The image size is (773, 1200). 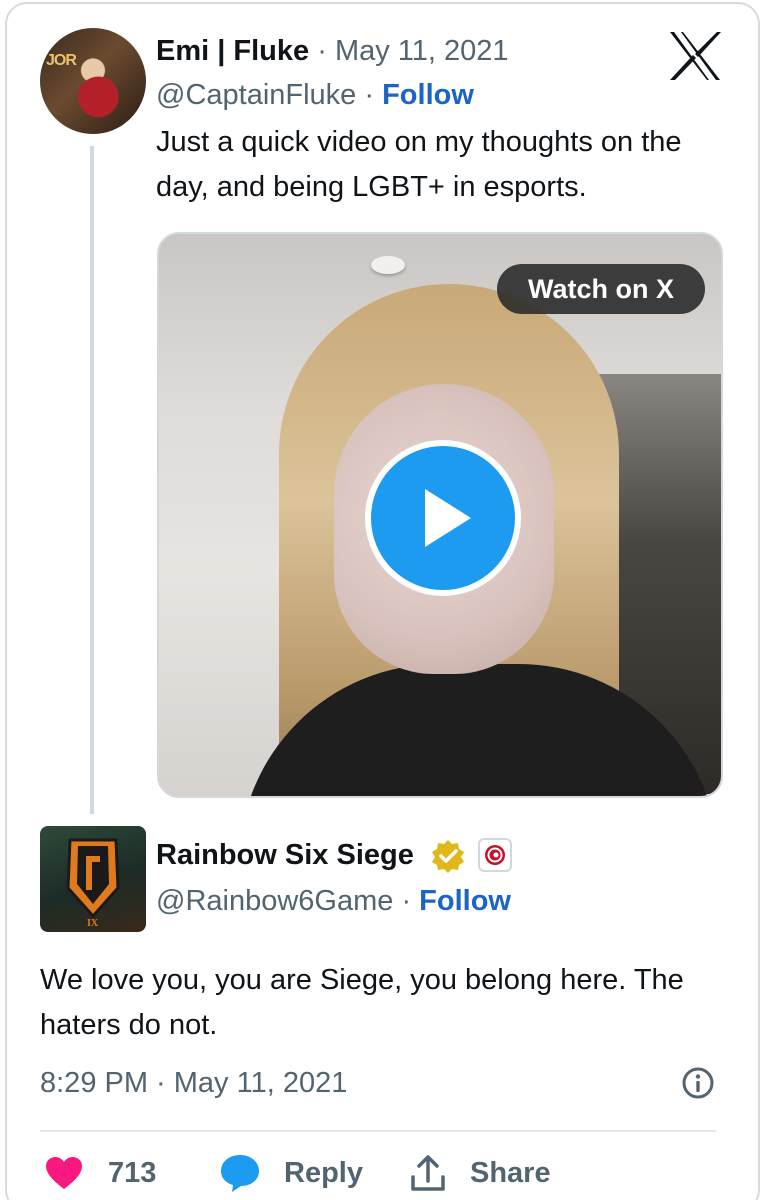 What do you see at coordinates (93, 81) in the screenshot?
I see `original-author-avatar: JOR` at bounding box center [93, 81].